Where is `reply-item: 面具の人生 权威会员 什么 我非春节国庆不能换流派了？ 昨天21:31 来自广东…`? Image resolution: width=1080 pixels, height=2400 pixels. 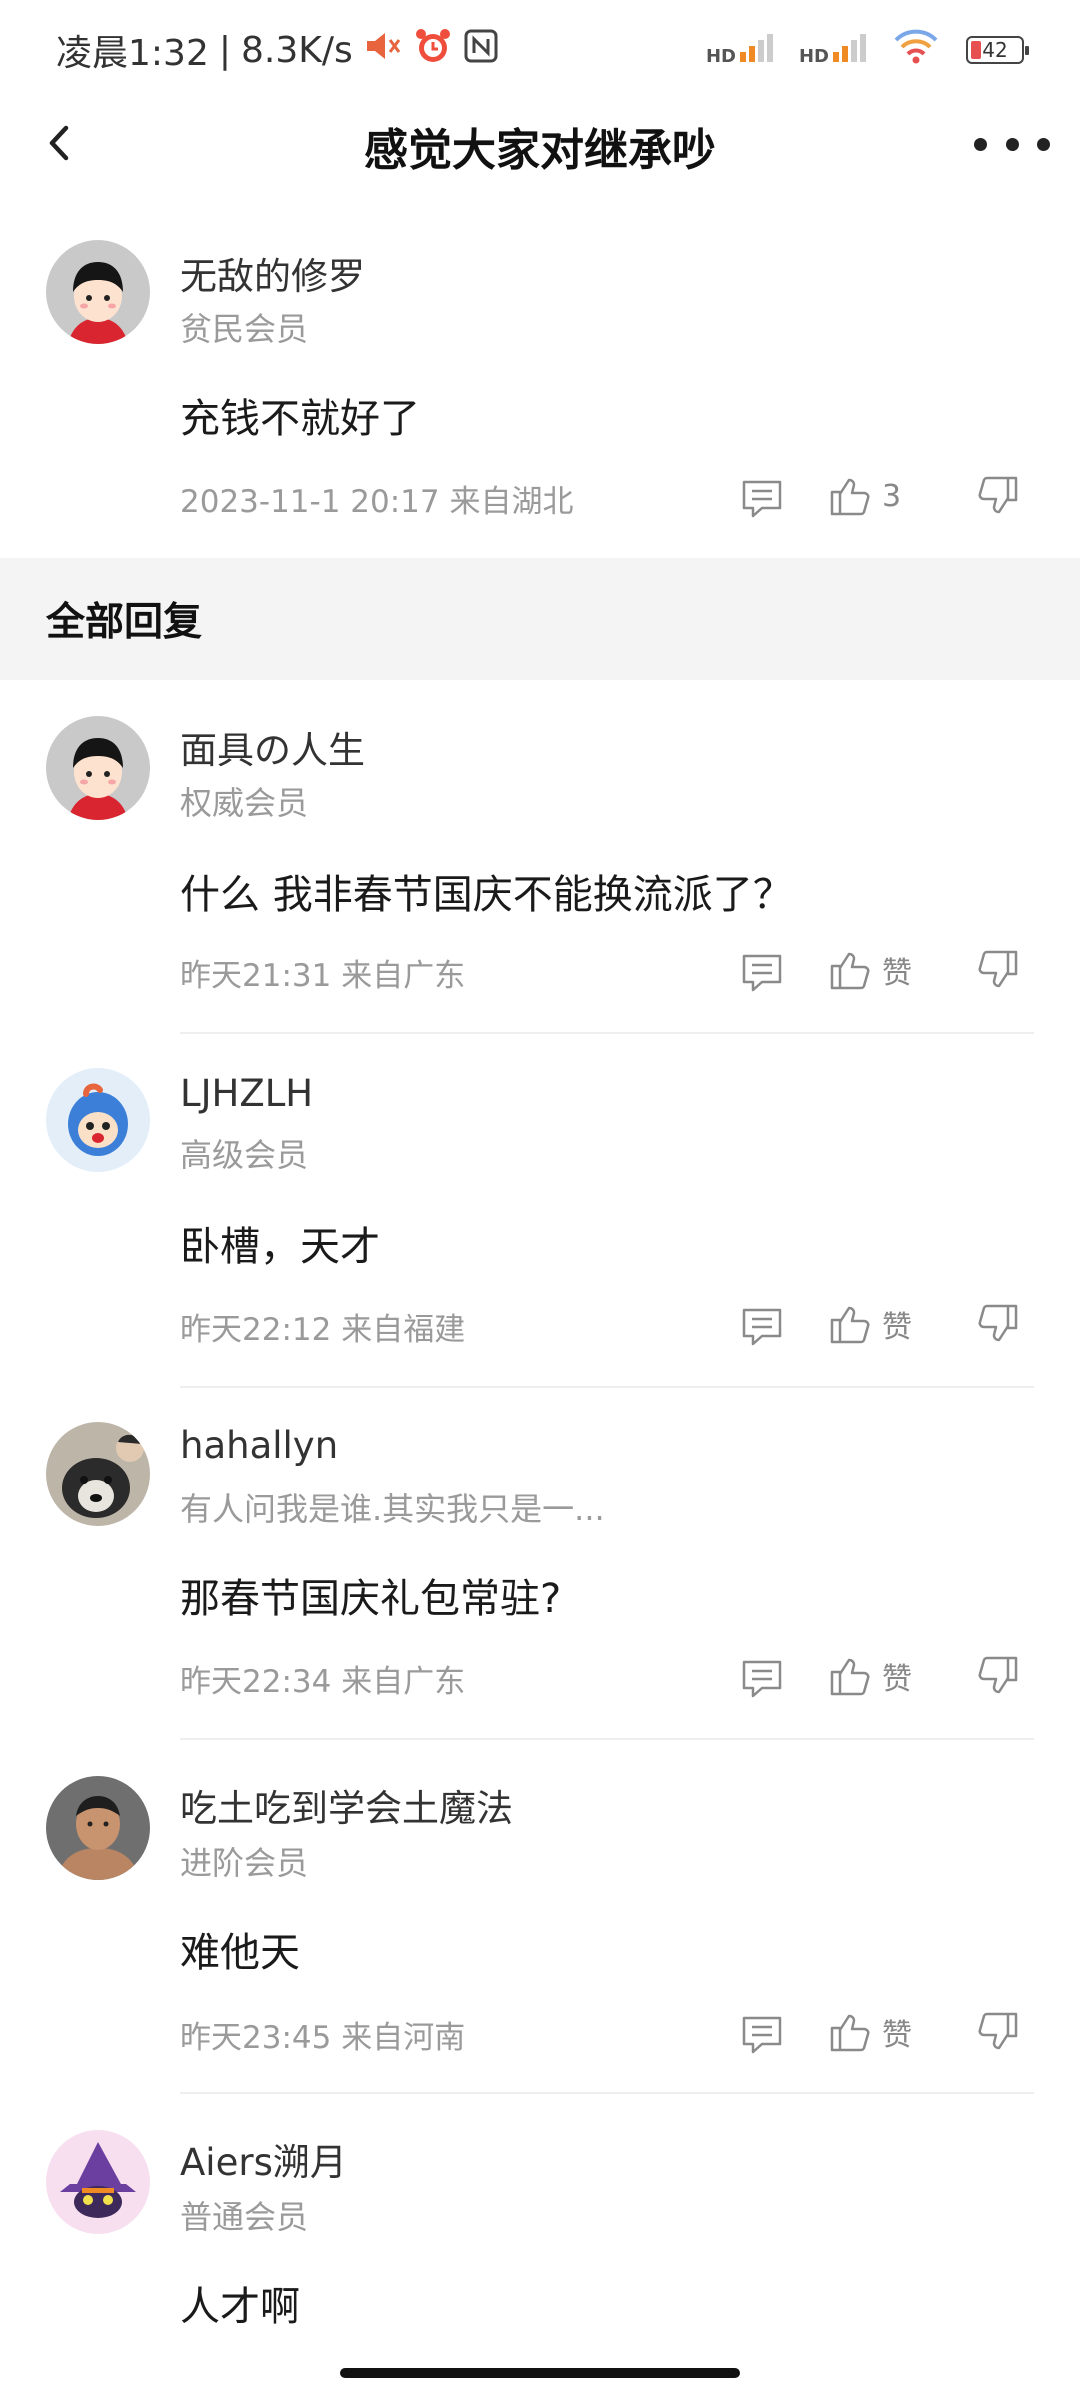
reply-item: 面具の人生 权威会员 什么 我非春节国庆不能换流派了？ 昨天21:31 来自广东… is located at coordinates (540, 857).